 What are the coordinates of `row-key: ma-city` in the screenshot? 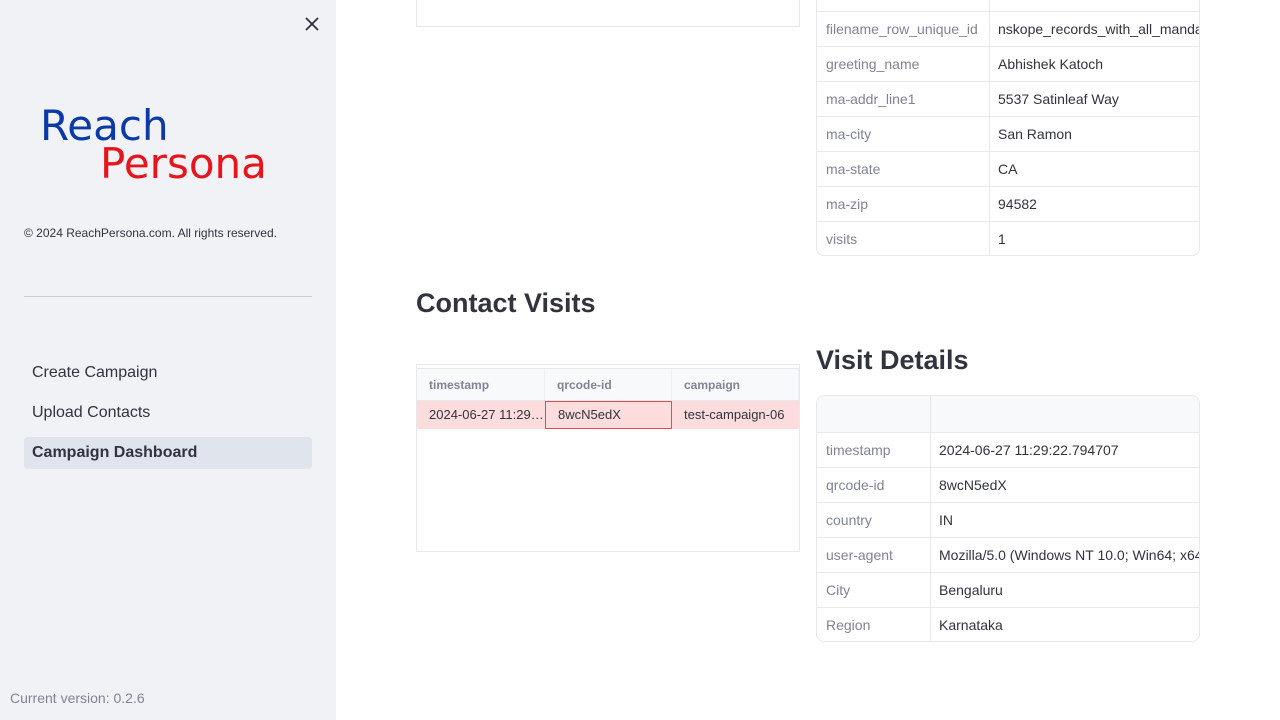 It's located at (903, 134).